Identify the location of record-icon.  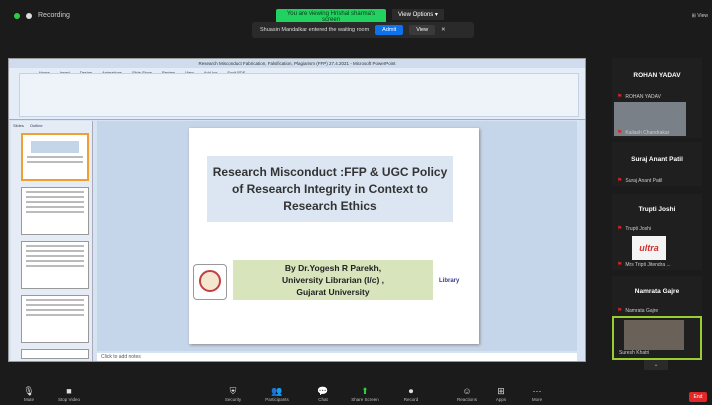
(29, 15).